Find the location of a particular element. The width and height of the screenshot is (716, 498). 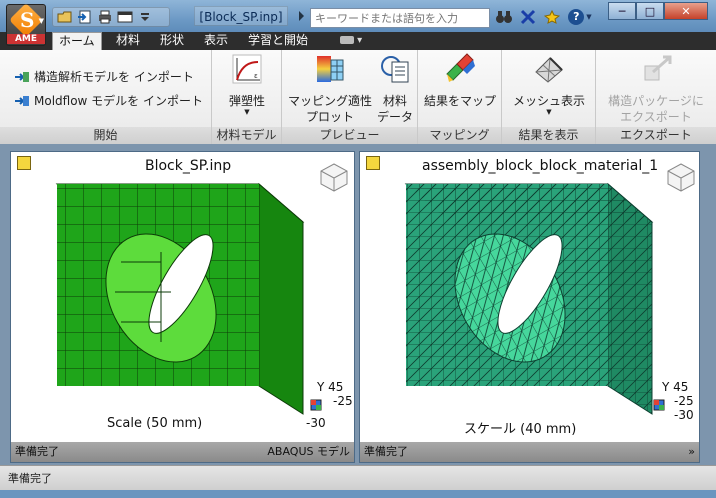

group-display-results: メッシュ表示 ▼ 結果を表示 is located at coordinates (549, 97).